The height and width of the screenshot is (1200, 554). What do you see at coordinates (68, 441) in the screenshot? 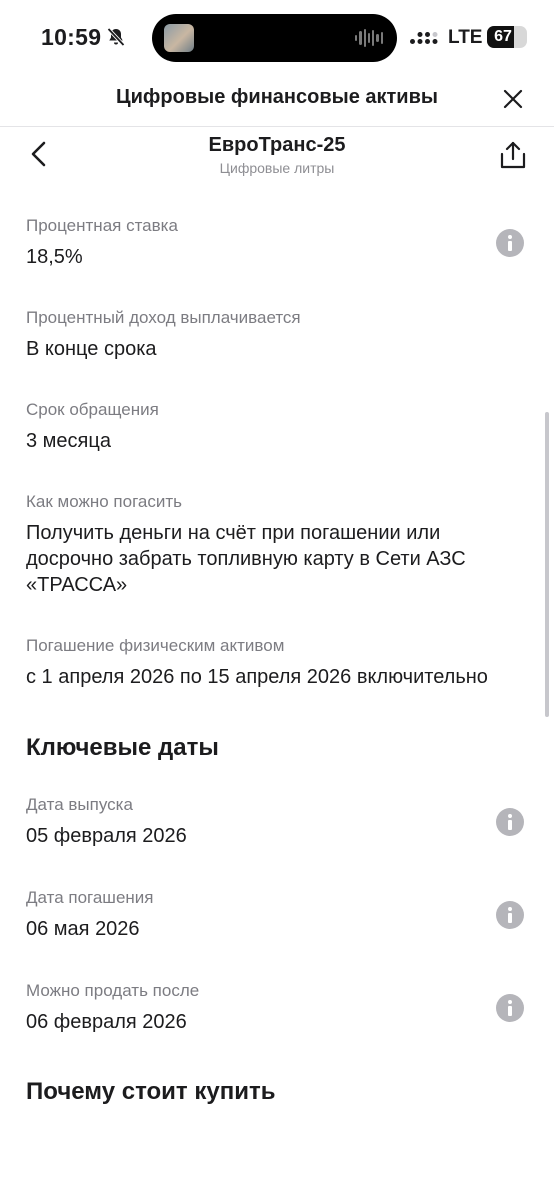
I see `detail-value: 3 месяца` at bounding box center [68, 441].